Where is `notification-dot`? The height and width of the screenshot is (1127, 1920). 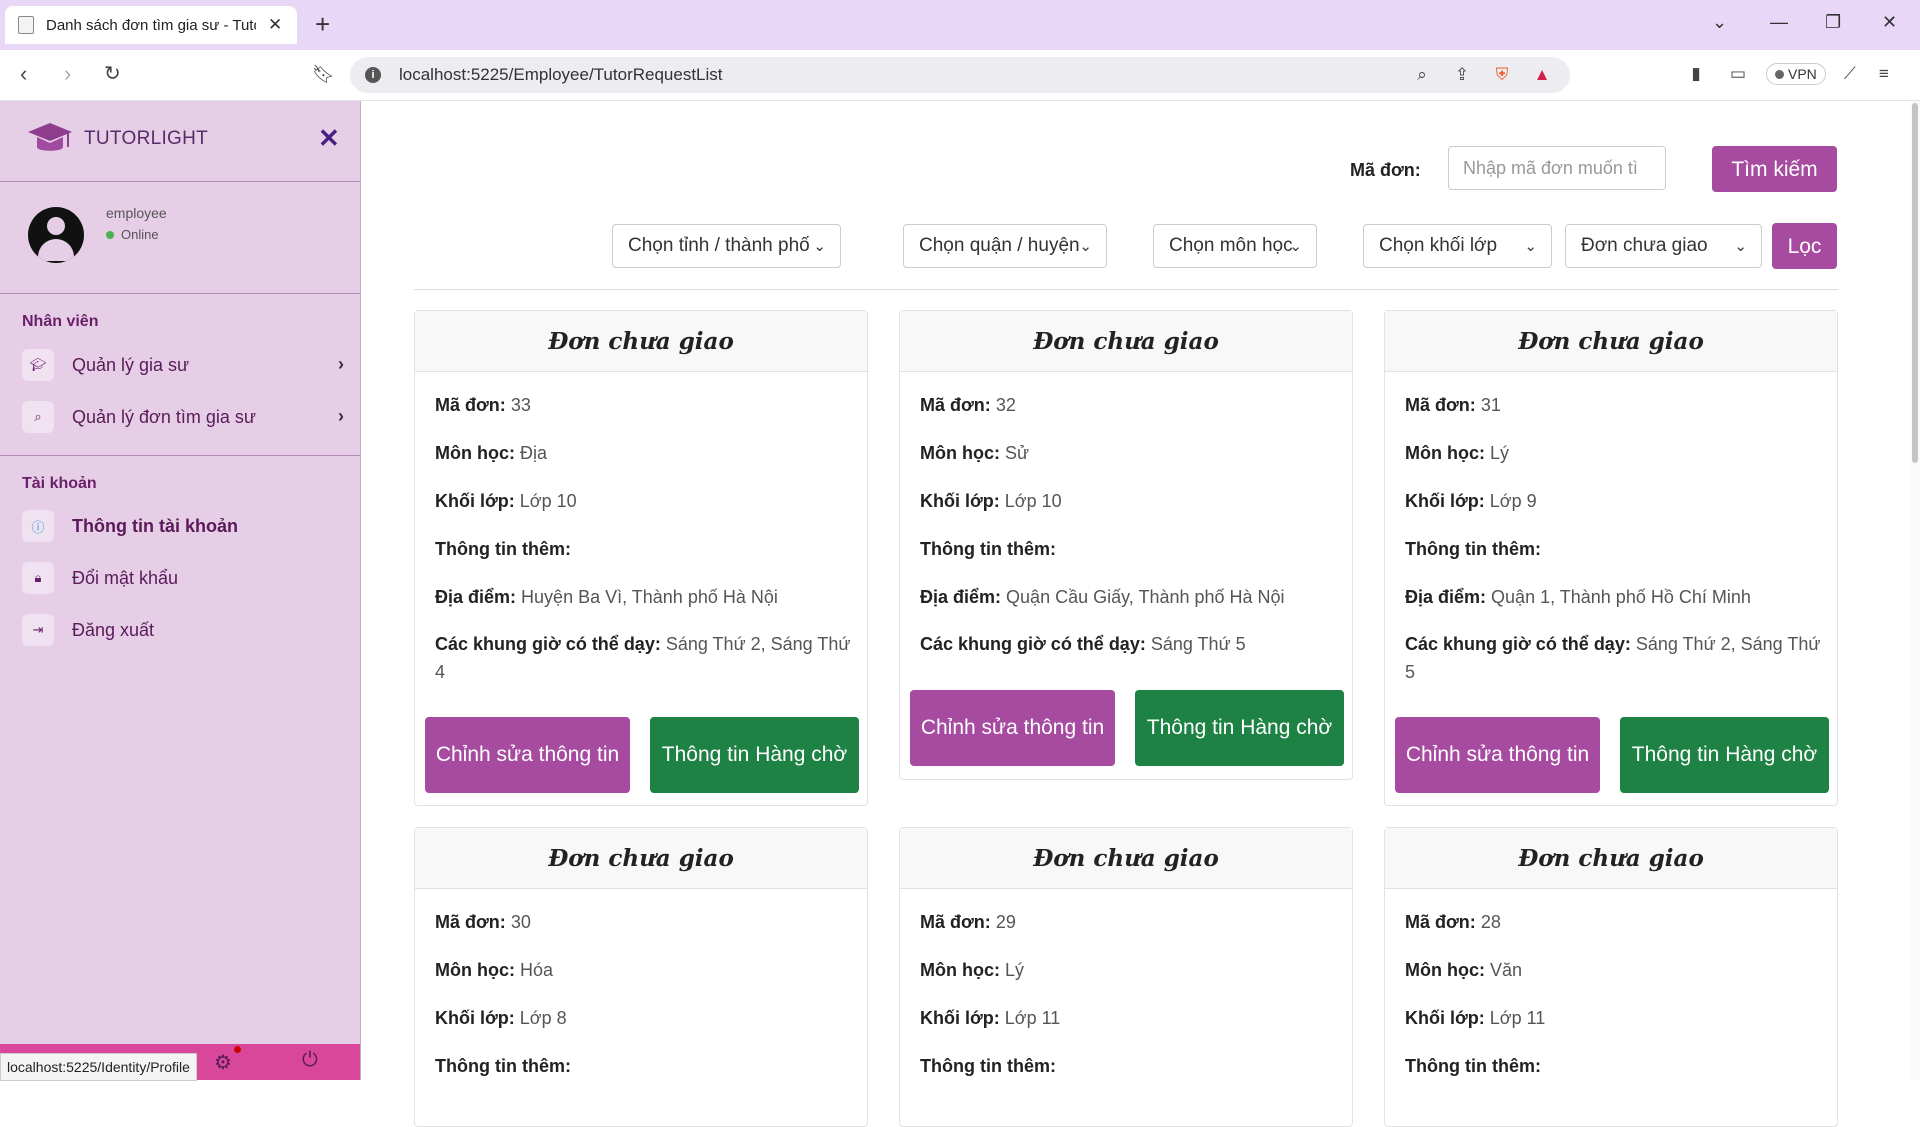 notification-dot is located at coordinates (237, 1049).